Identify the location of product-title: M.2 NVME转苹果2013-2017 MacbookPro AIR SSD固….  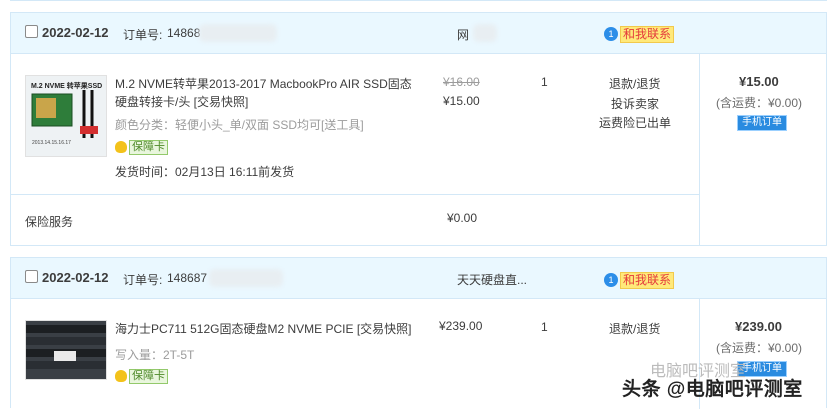
(265, 93).